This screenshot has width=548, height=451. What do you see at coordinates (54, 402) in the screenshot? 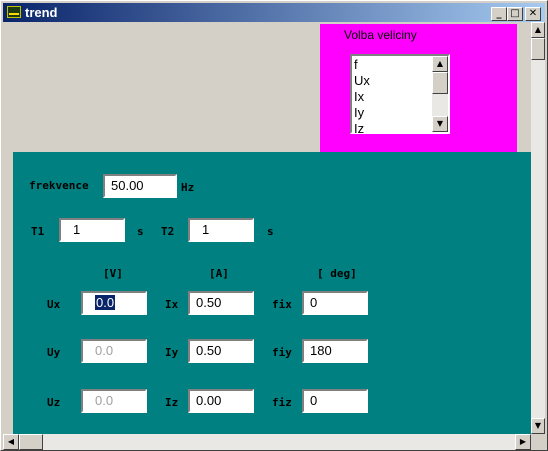
I see `uz-label: Uz` at bounding box center [54, 402].